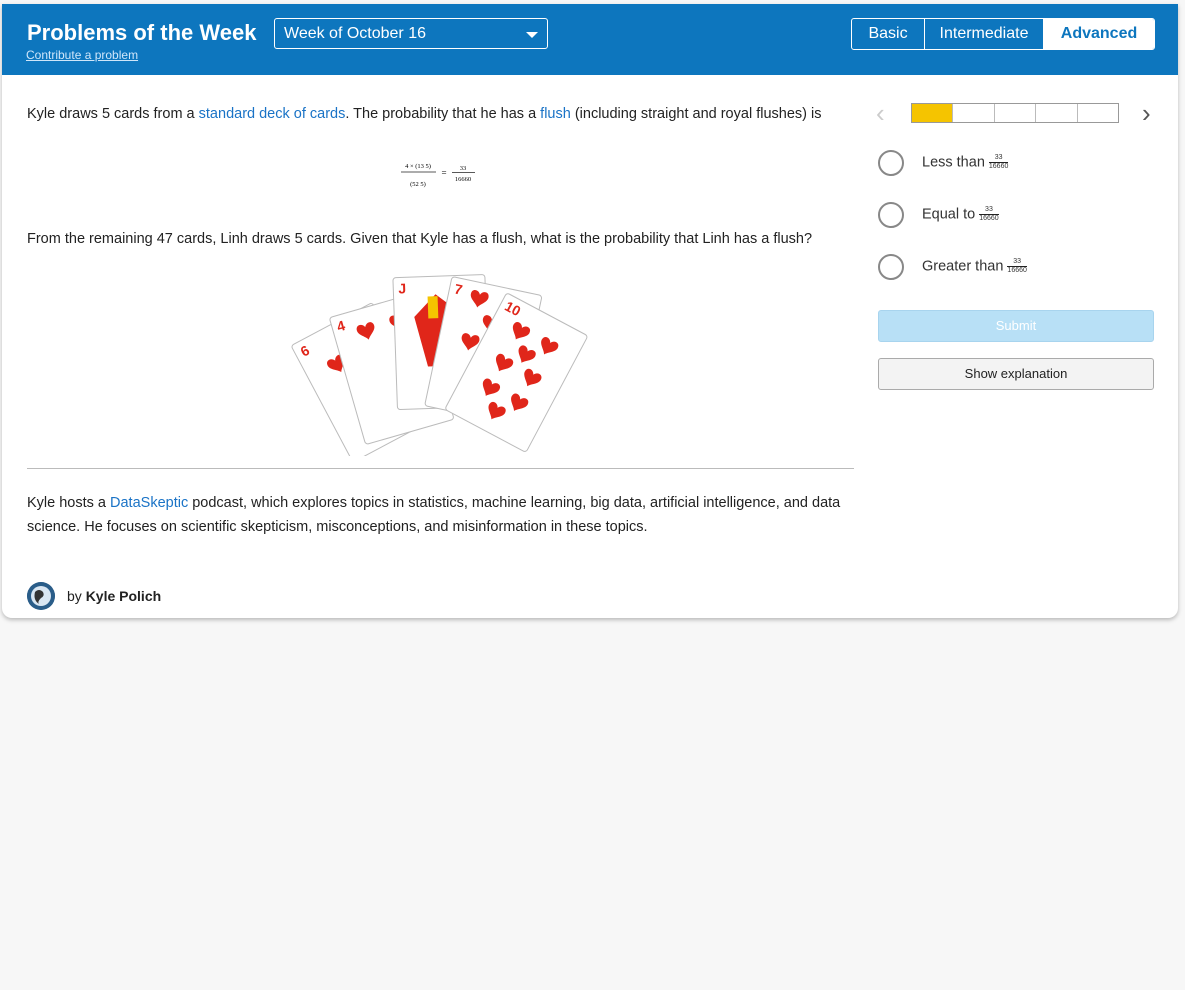 The width and height of the screenshot is (1185, 990). I want to click on show-explanation-button: Show explanation, so click(1016, 374).